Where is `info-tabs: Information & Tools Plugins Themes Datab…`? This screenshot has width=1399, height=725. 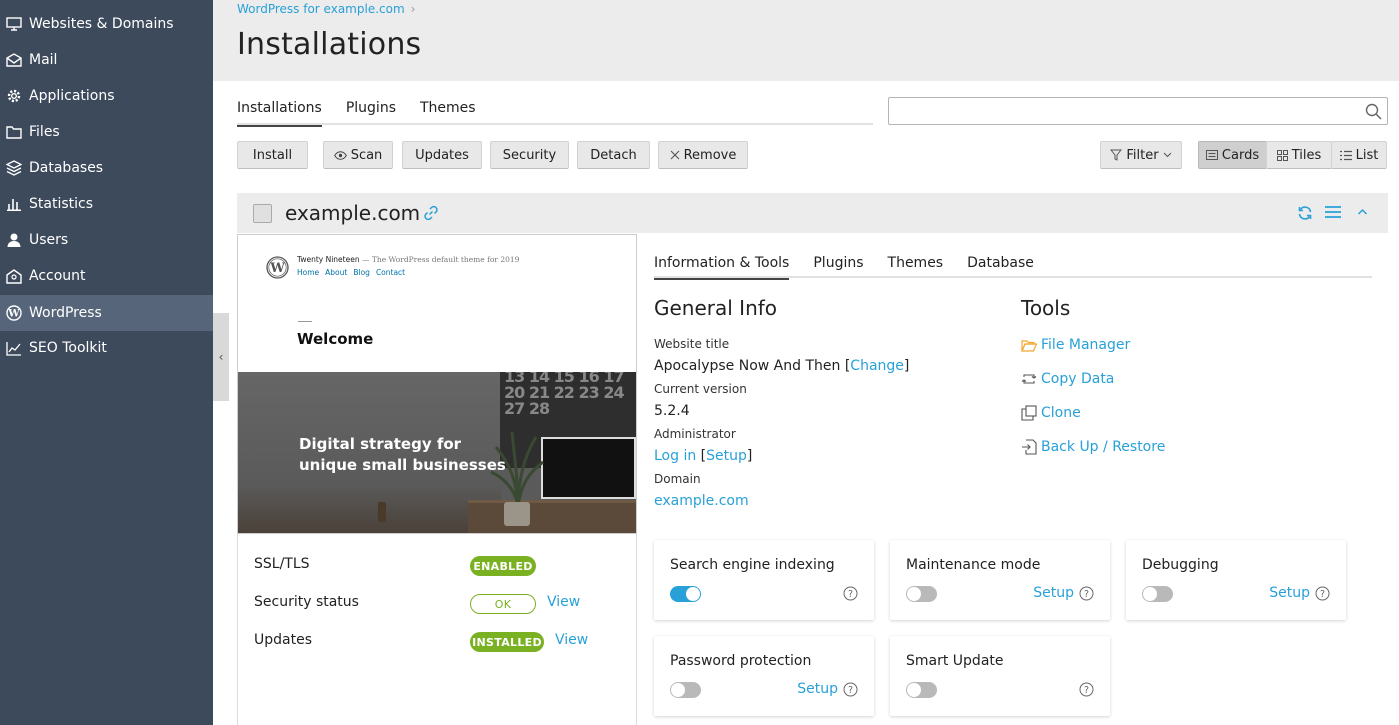 info-tabs: Information & Tools Plugins Themes Datab… is located at coordinates (1013, 265).